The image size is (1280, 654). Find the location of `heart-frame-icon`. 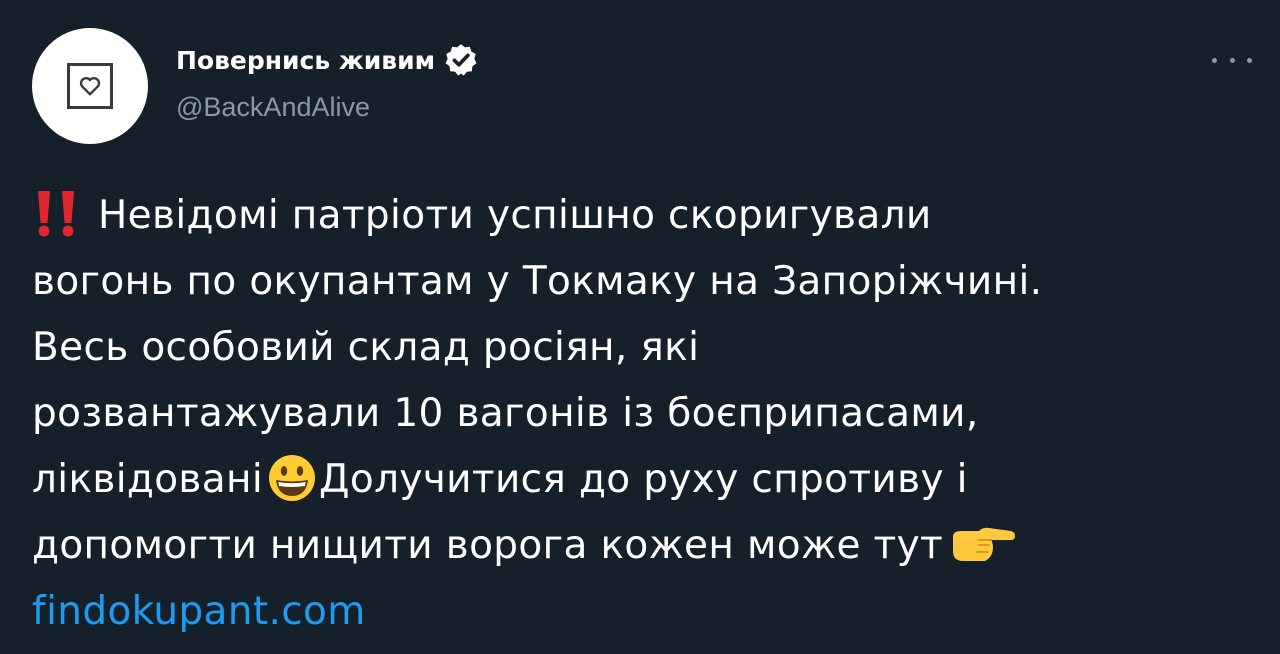

heart-frame-icon is located at coordinates (90, 86).